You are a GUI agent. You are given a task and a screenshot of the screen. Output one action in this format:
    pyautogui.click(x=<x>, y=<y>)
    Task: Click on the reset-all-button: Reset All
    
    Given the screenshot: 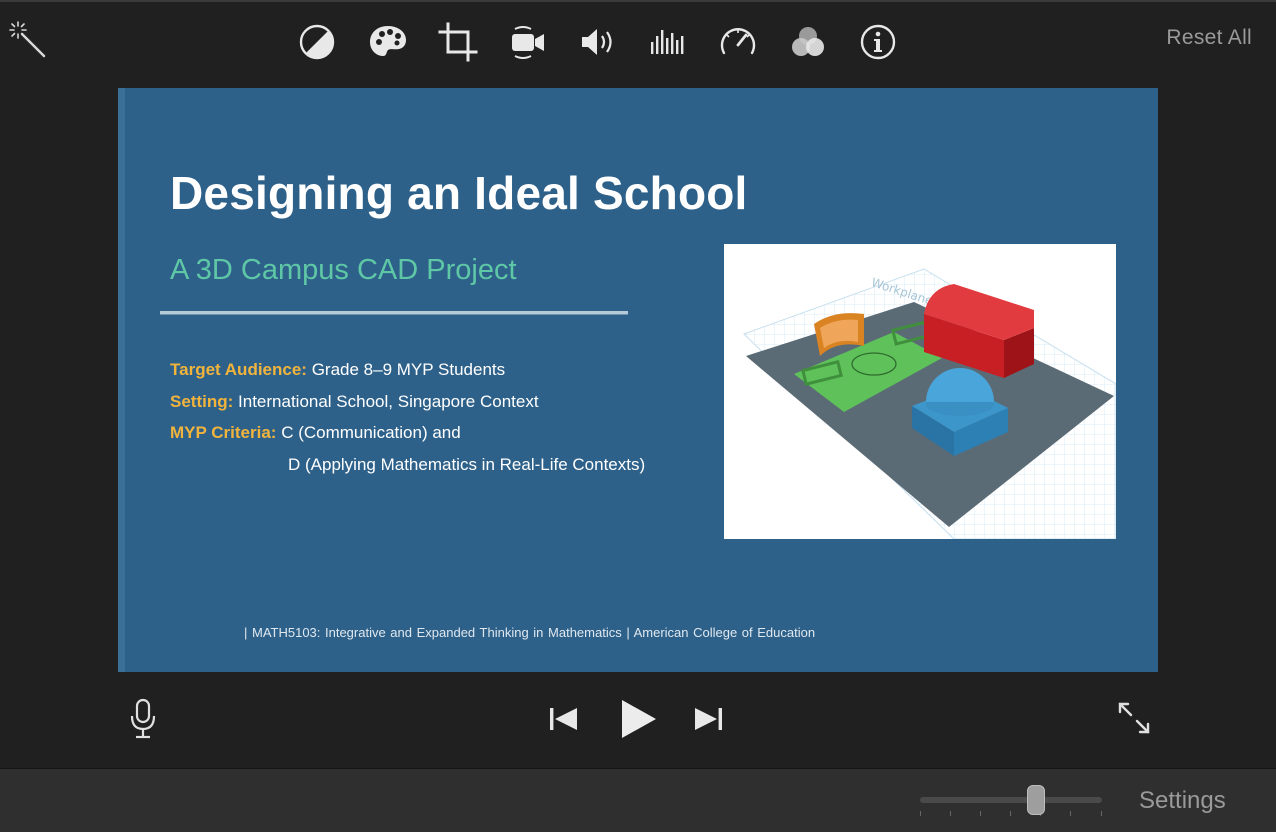 What is the action you would take?
    pyautogui.click(x=1209, y=38)
    